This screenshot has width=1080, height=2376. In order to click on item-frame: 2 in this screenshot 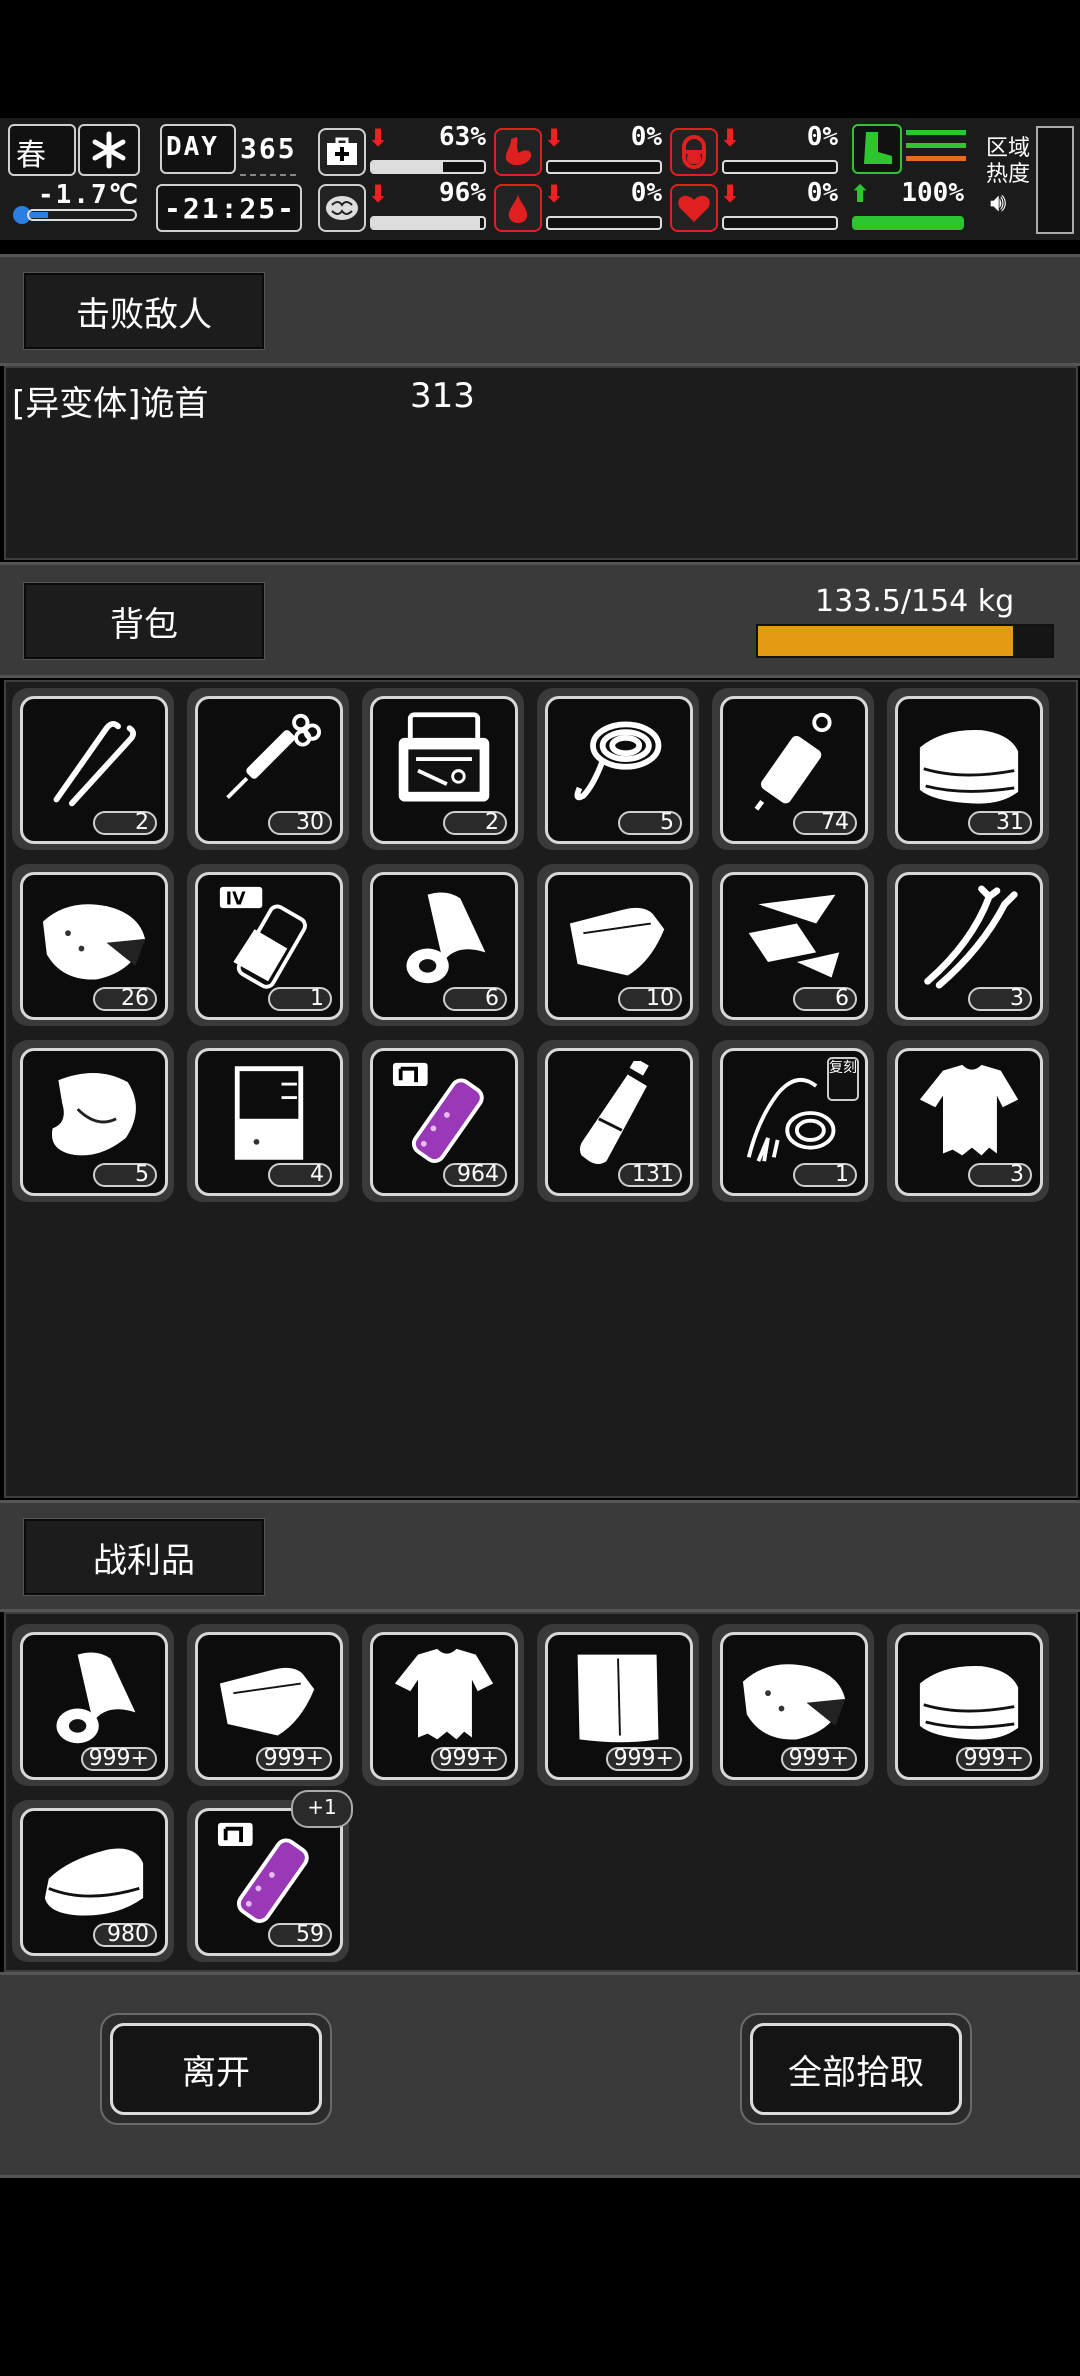, I will do `click(444, 770)`.